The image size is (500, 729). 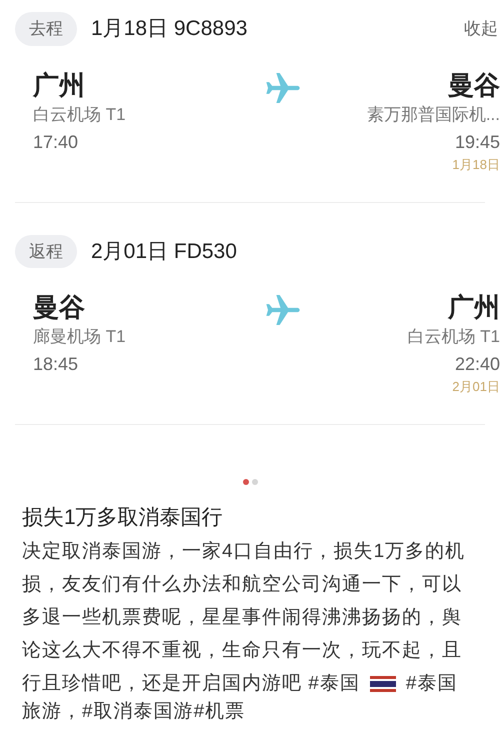 I want to click on arrival-airport: 白云机场 T1, so click(x=453, y=337).